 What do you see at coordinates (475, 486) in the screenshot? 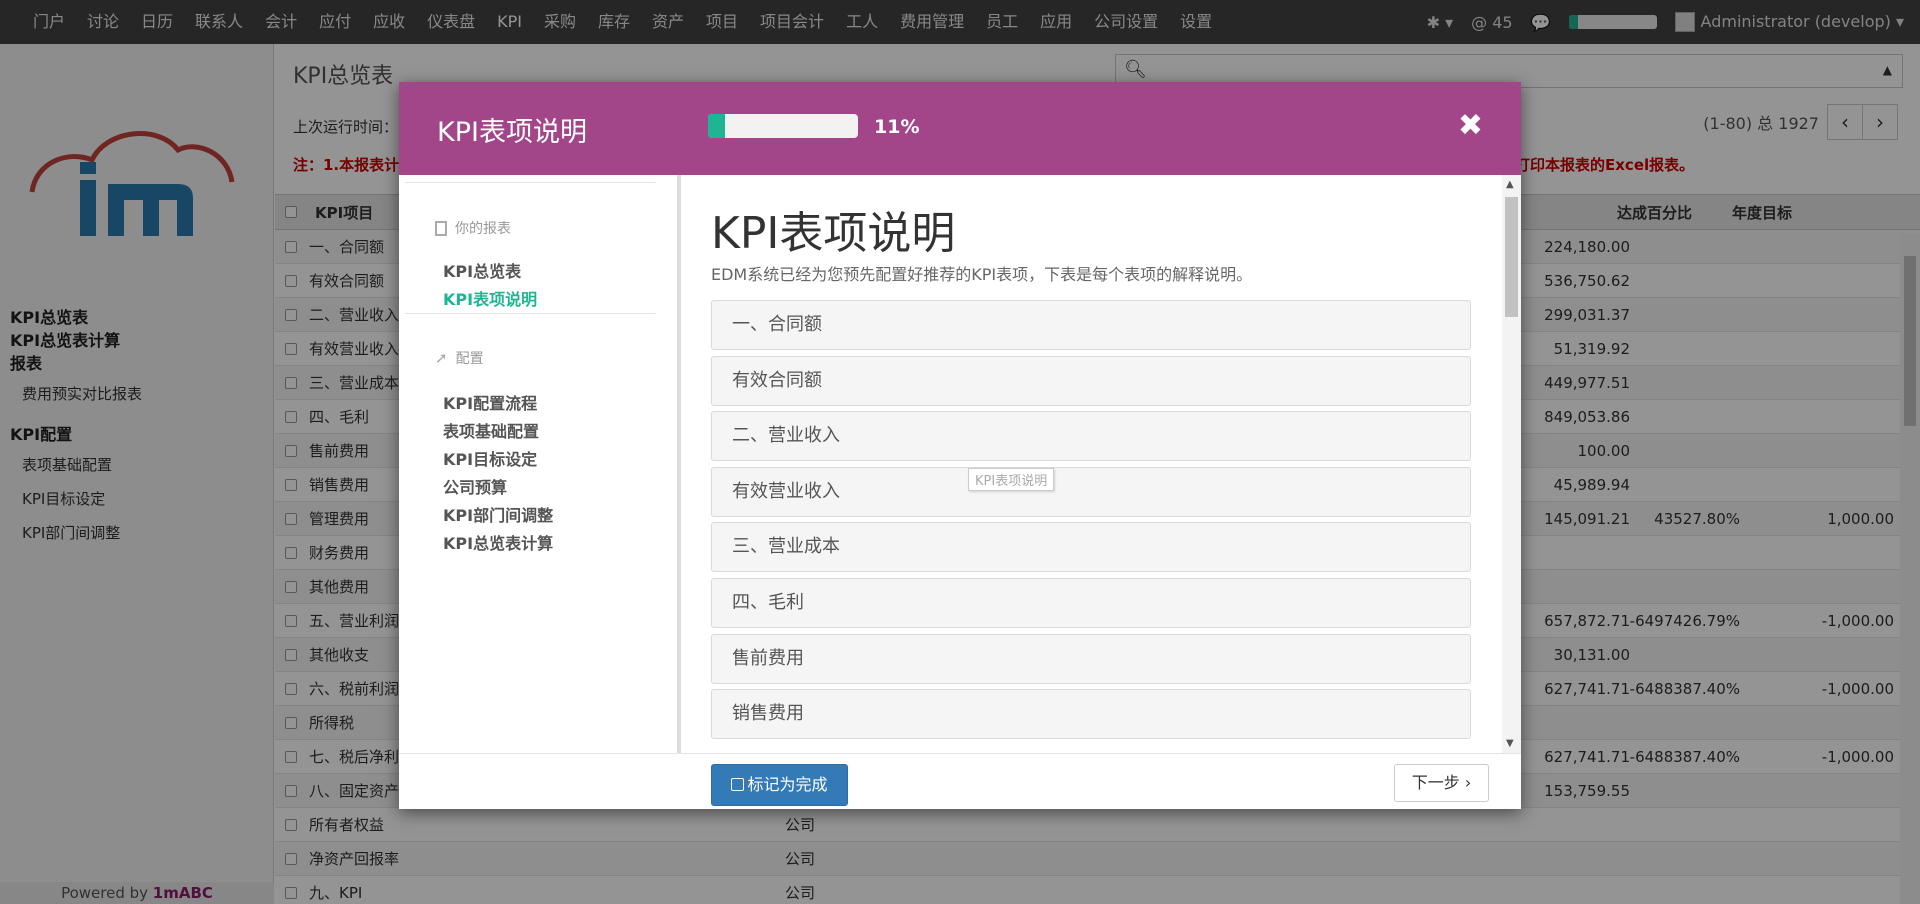
I see `nav-item-config: 公司预算` at bounding box center [475, 486].